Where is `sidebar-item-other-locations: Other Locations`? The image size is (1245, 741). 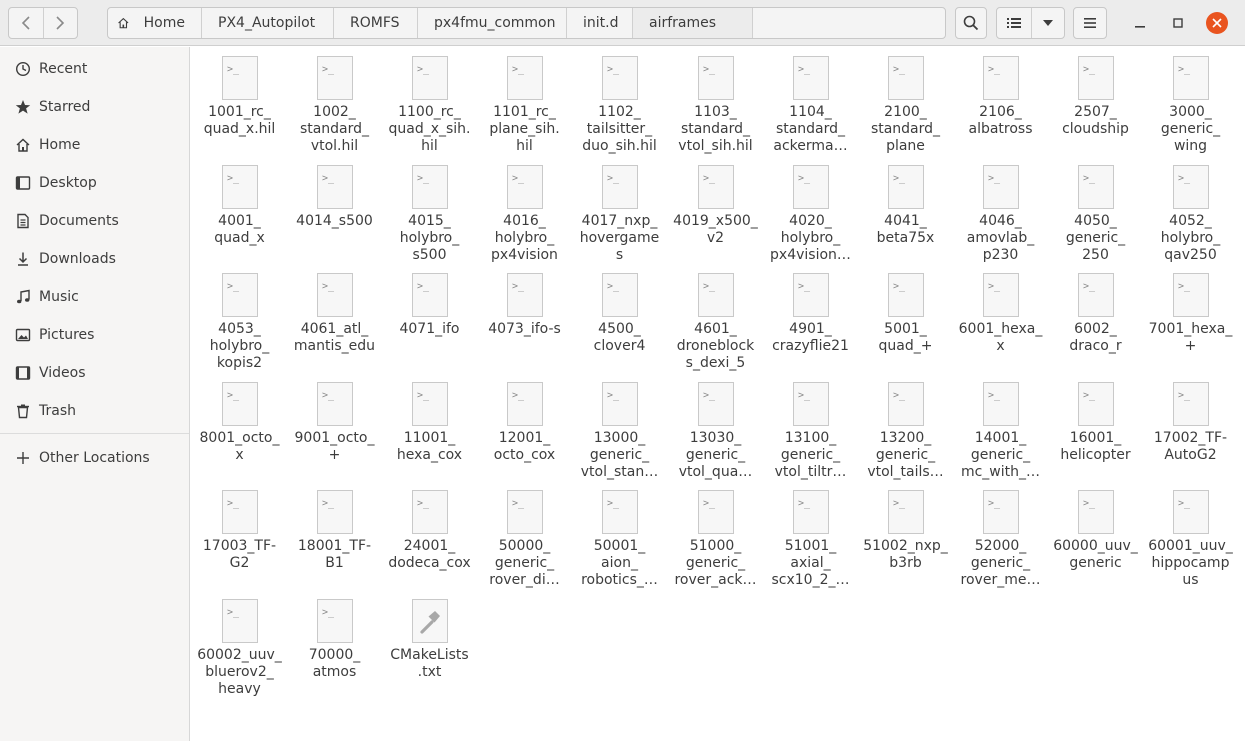
sidebar-item-other-locations: Other Locations is located at coordinates (94, 458).